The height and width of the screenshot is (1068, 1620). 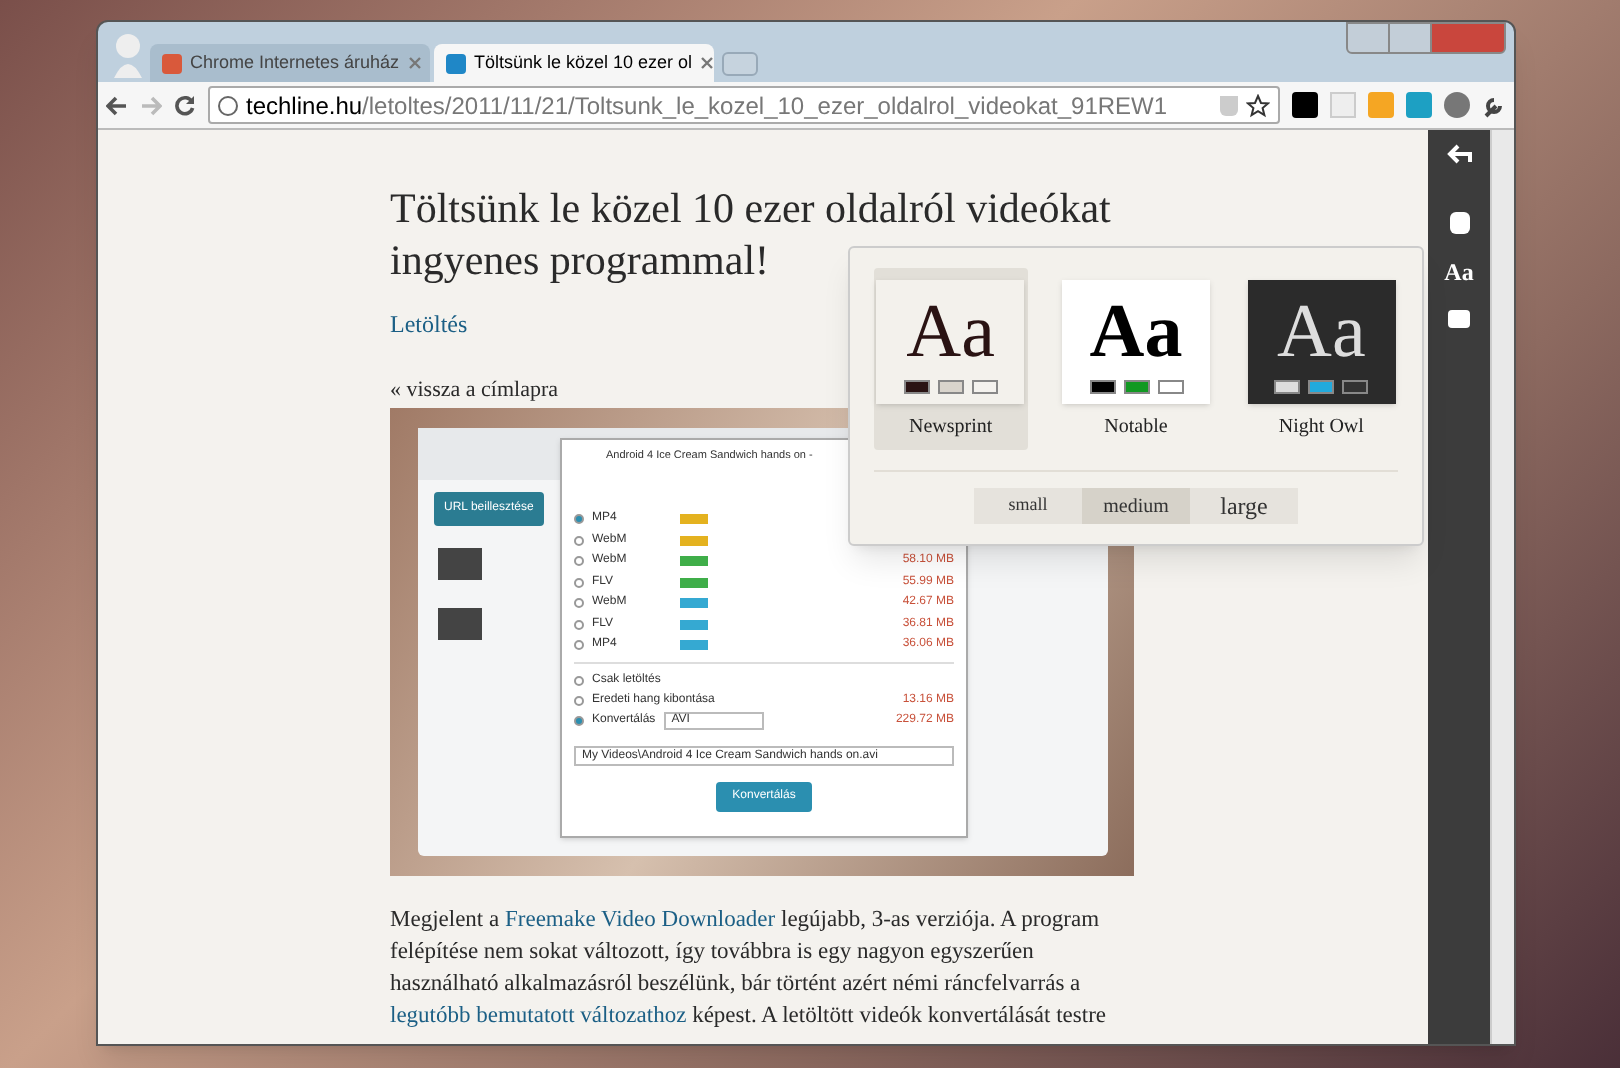 I want to click on wrench-icon, so click(x=1494, y=105).